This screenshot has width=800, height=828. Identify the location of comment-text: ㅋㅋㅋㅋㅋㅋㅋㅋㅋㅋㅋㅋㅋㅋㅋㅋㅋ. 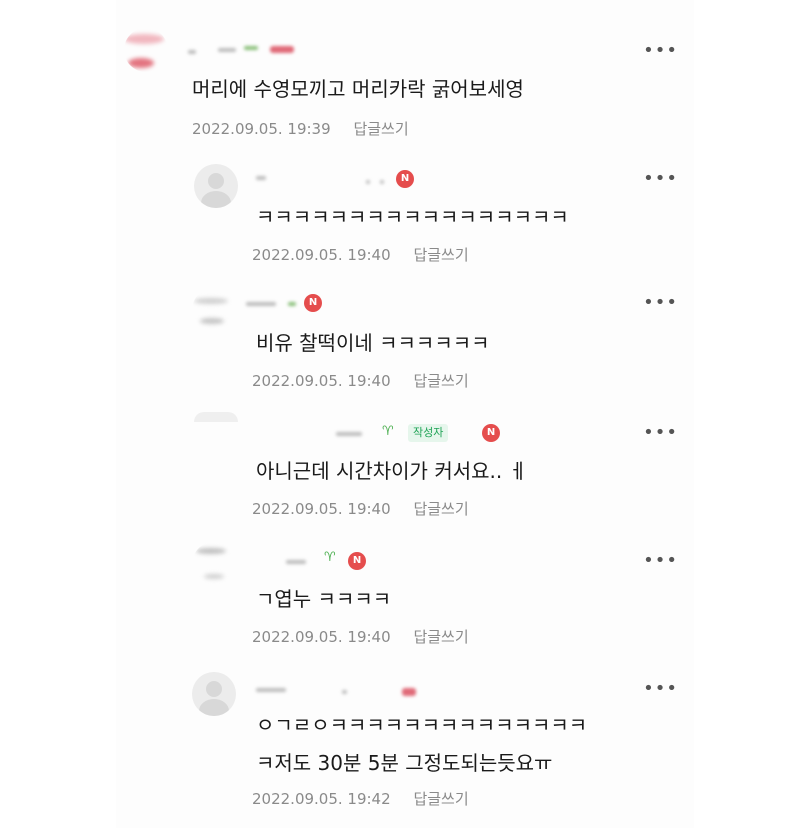
(412, 217).